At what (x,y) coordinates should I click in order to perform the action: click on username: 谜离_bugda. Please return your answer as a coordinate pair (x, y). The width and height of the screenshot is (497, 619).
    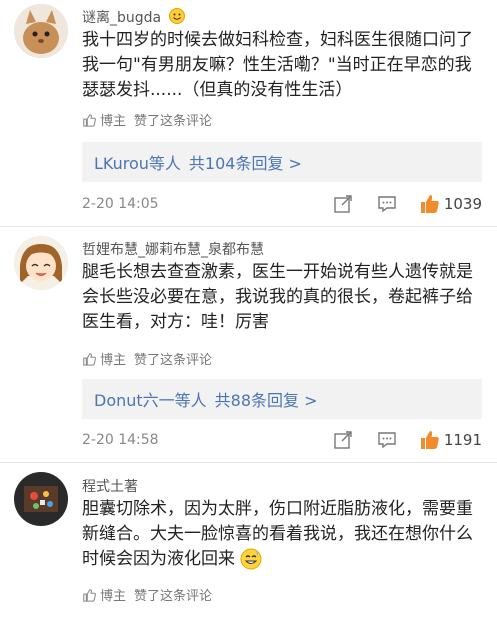
    Looking at the image, I should click on (133, 17).